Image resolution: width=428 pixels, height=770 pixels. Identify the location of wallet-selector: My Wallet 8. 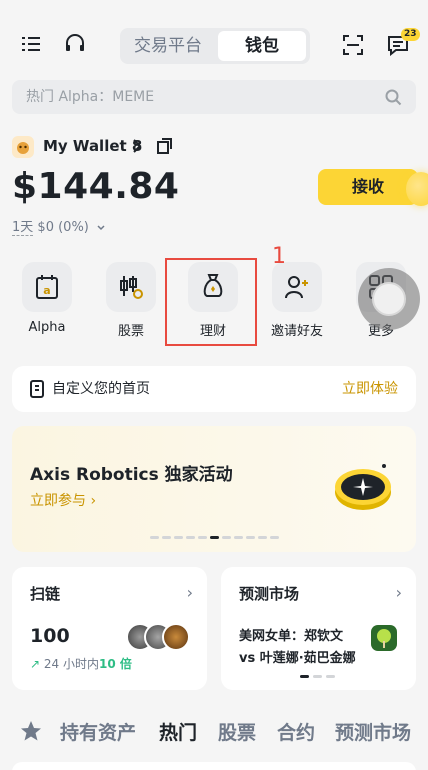
(97, 146).